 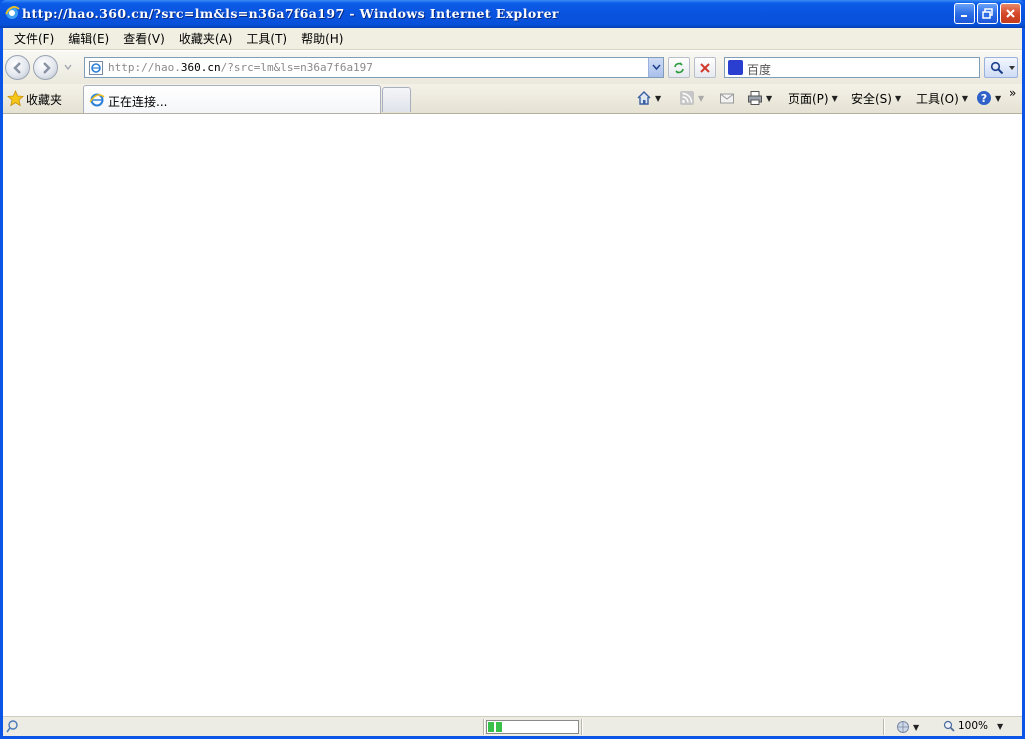 What do you see at coordinates (964, 98) in the screenshot?
I see `tools-chevron-icon: ▼` at bounding box center [964, 98].